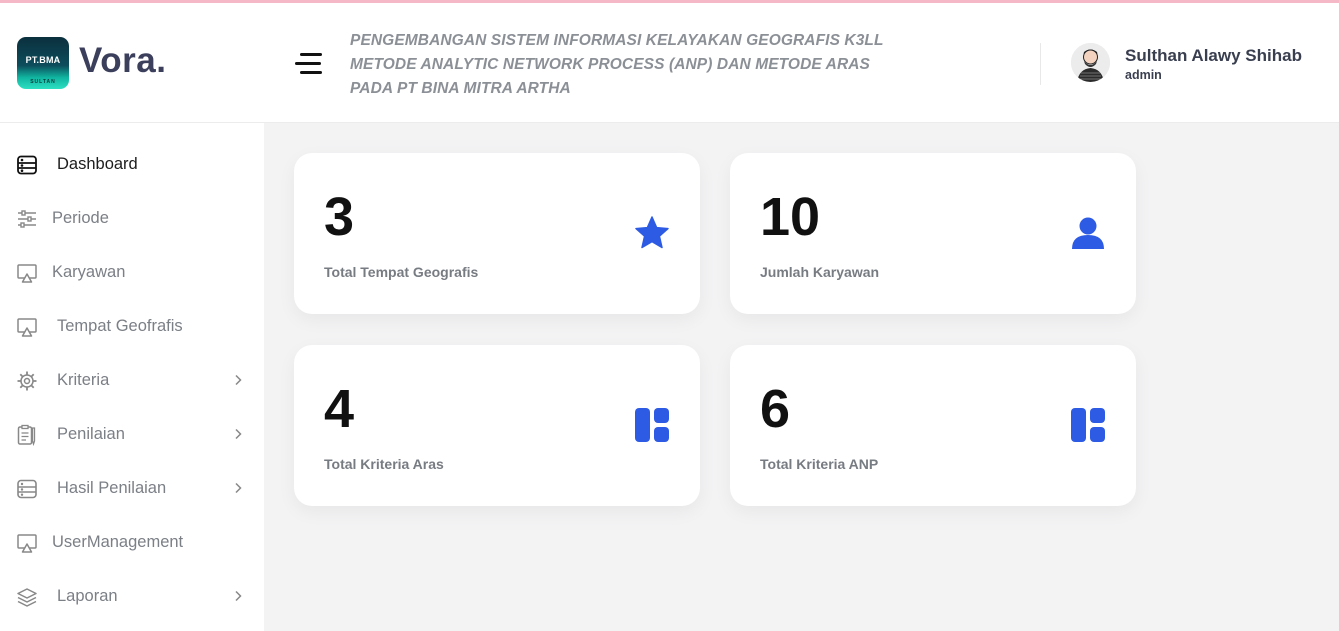  Describe the element at coordinates (497, 425) in the screenshot. I see `stat-card-kriteria-aras: 4 Total Kriteria Aras` at that location.